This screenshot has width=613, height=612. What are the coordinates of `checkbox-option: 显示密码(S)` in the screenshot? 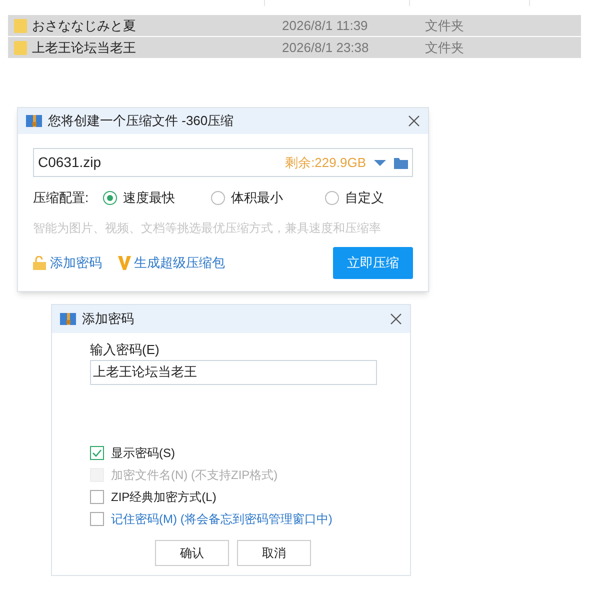 It's located at (250, 453).